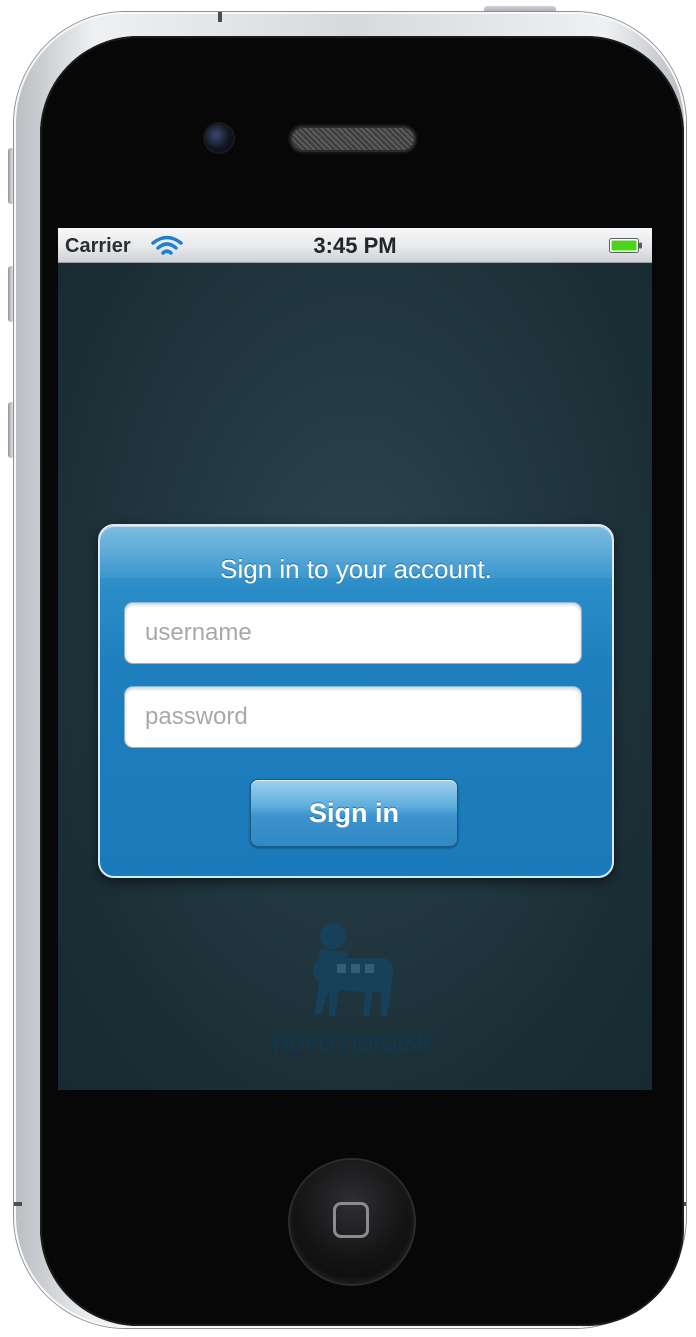 Image resolution: width=696 pixels, height=1337 pixels. I want to click on home-button-icon, so click(352, 1222).